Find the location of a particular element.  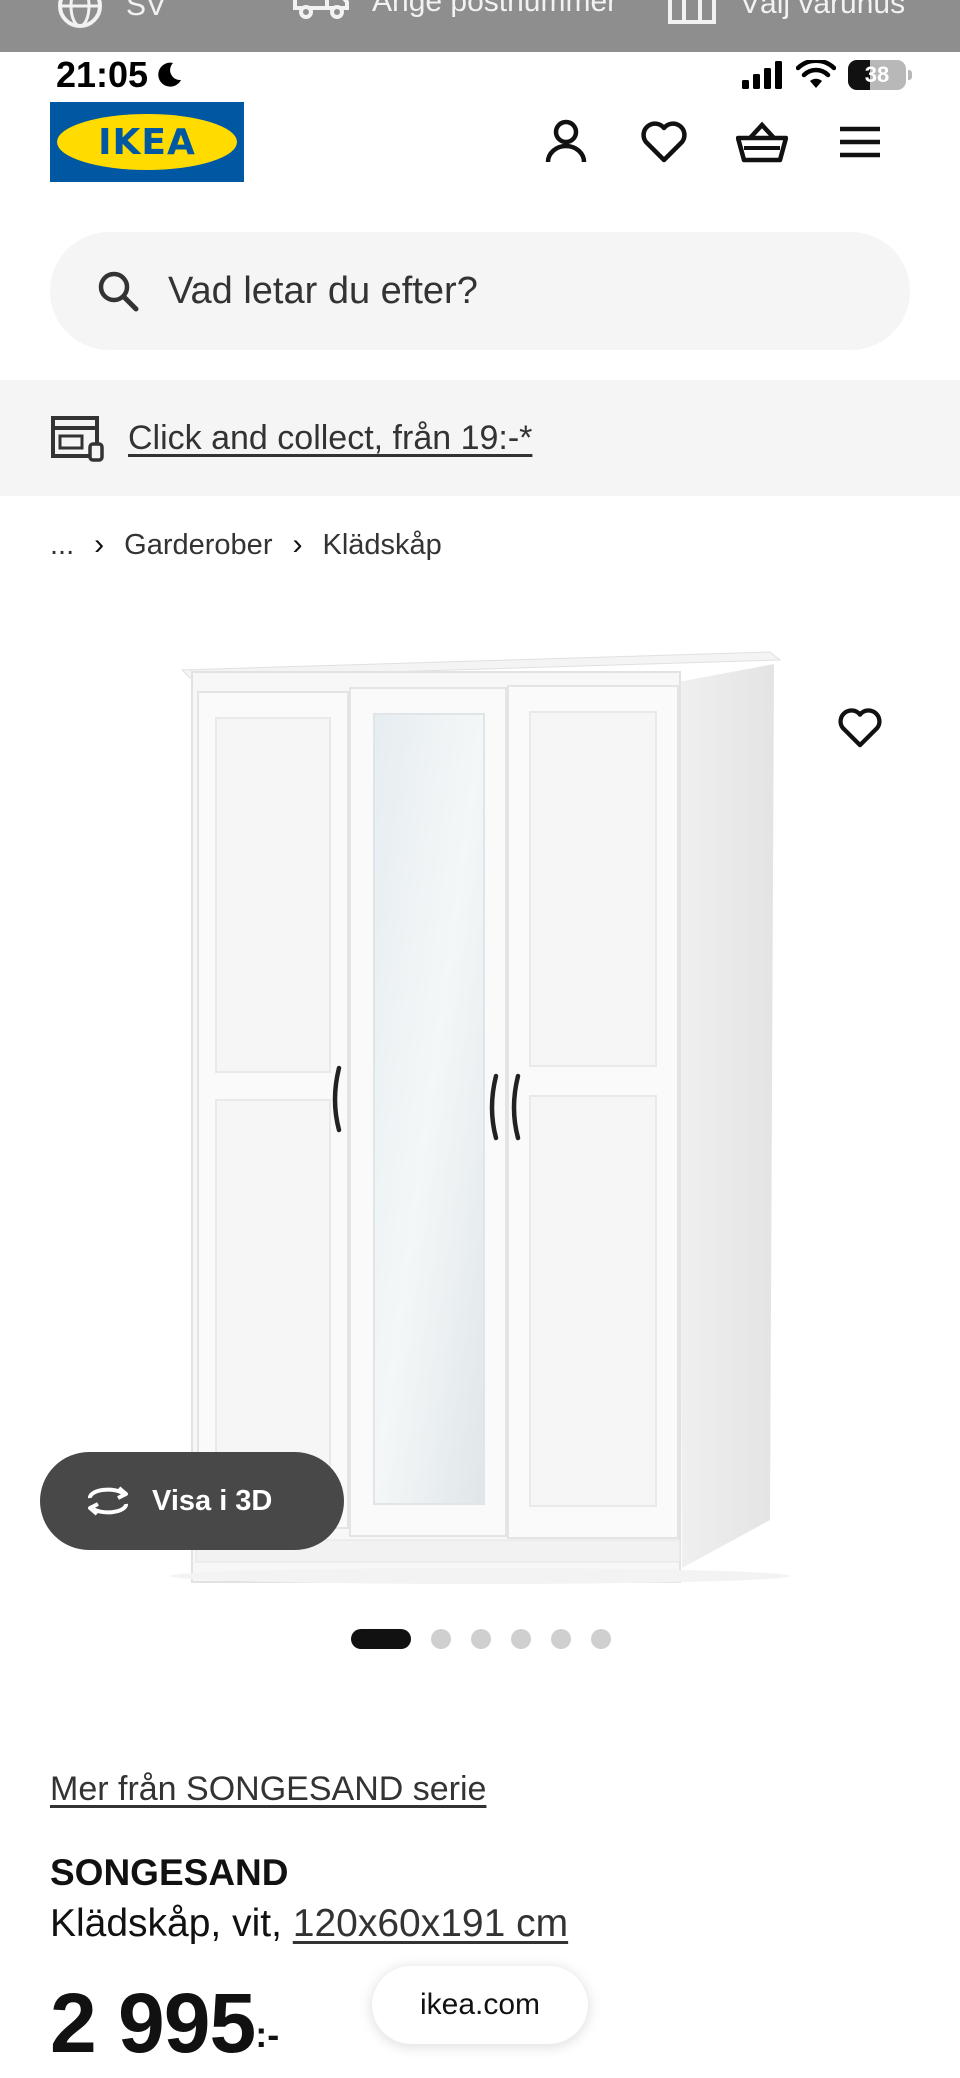

product-price: 2 995 :- is located at coordinates (164, 2023).